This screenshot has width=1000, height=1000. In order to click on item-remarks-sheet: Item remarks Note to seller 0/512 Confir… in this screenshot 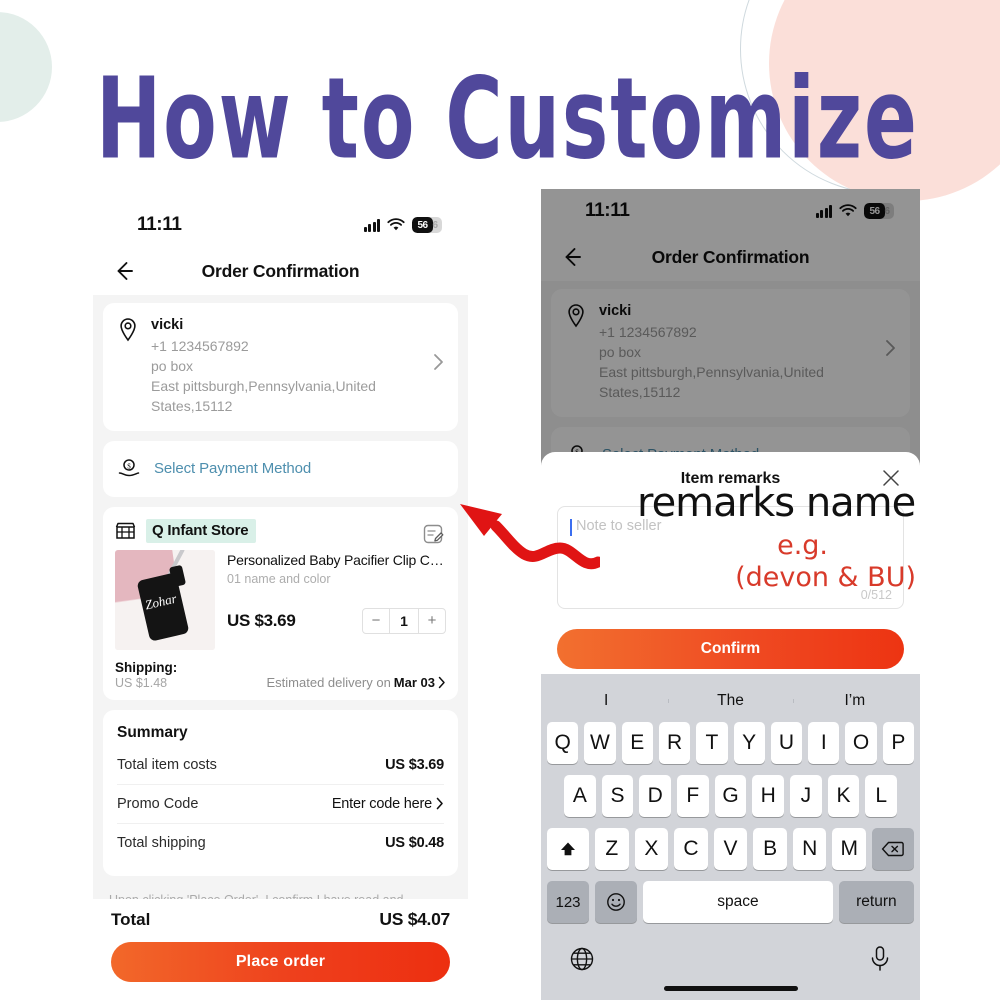, I will do `click(730, 568)`.